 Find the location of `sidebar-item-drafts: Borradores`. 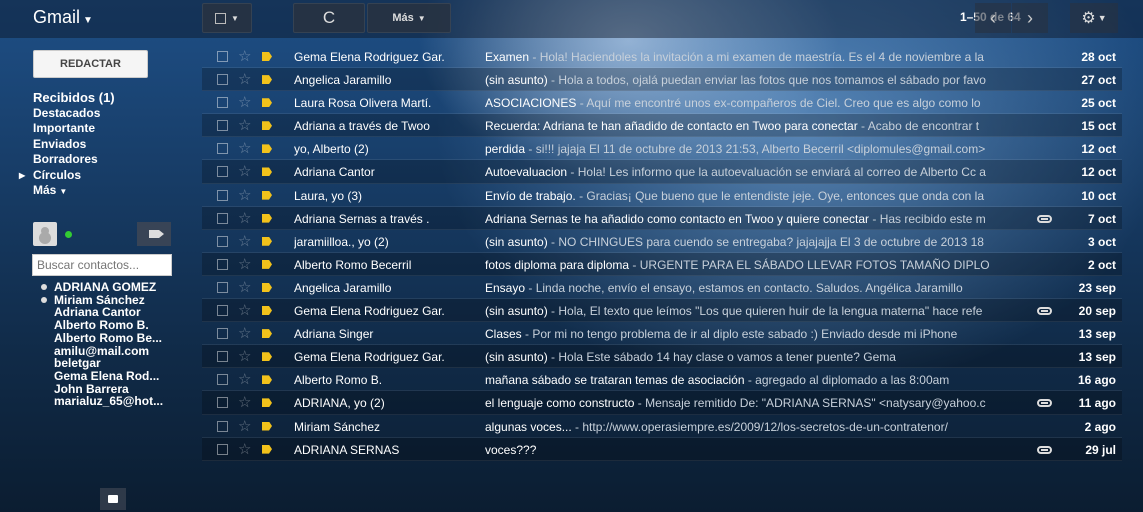

sidebar-item-drafts: Borradores is located at coordinates (108, 160).